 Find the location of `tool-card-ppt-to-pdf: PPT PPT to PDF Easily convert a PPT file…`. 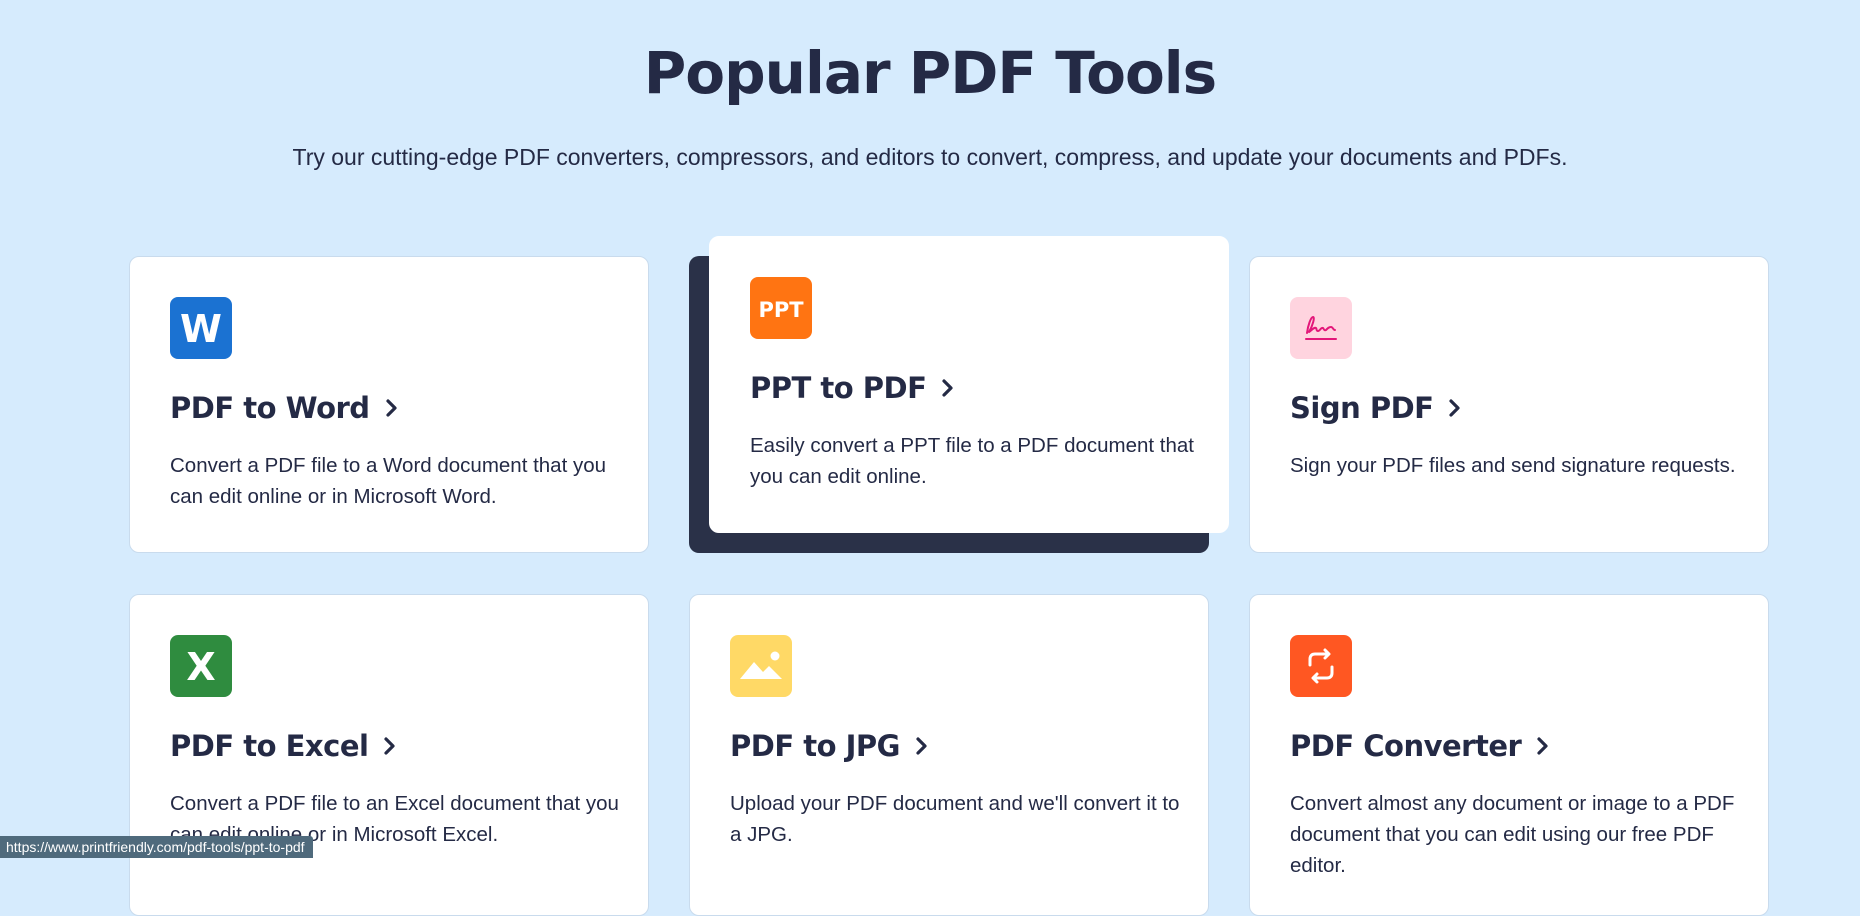

tool-card-ppt-to-pdf: PPT PPT to PDF Easily convert a PPT file… is located at coordinates (959, 394).